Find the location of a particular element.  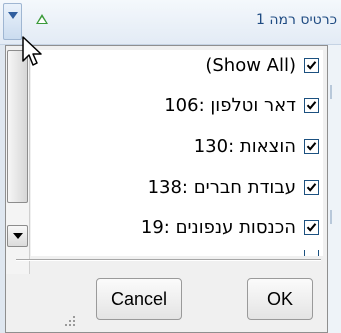

list-item-label: 19: הכנסות ענפונים is located at coordinates (218, 227).